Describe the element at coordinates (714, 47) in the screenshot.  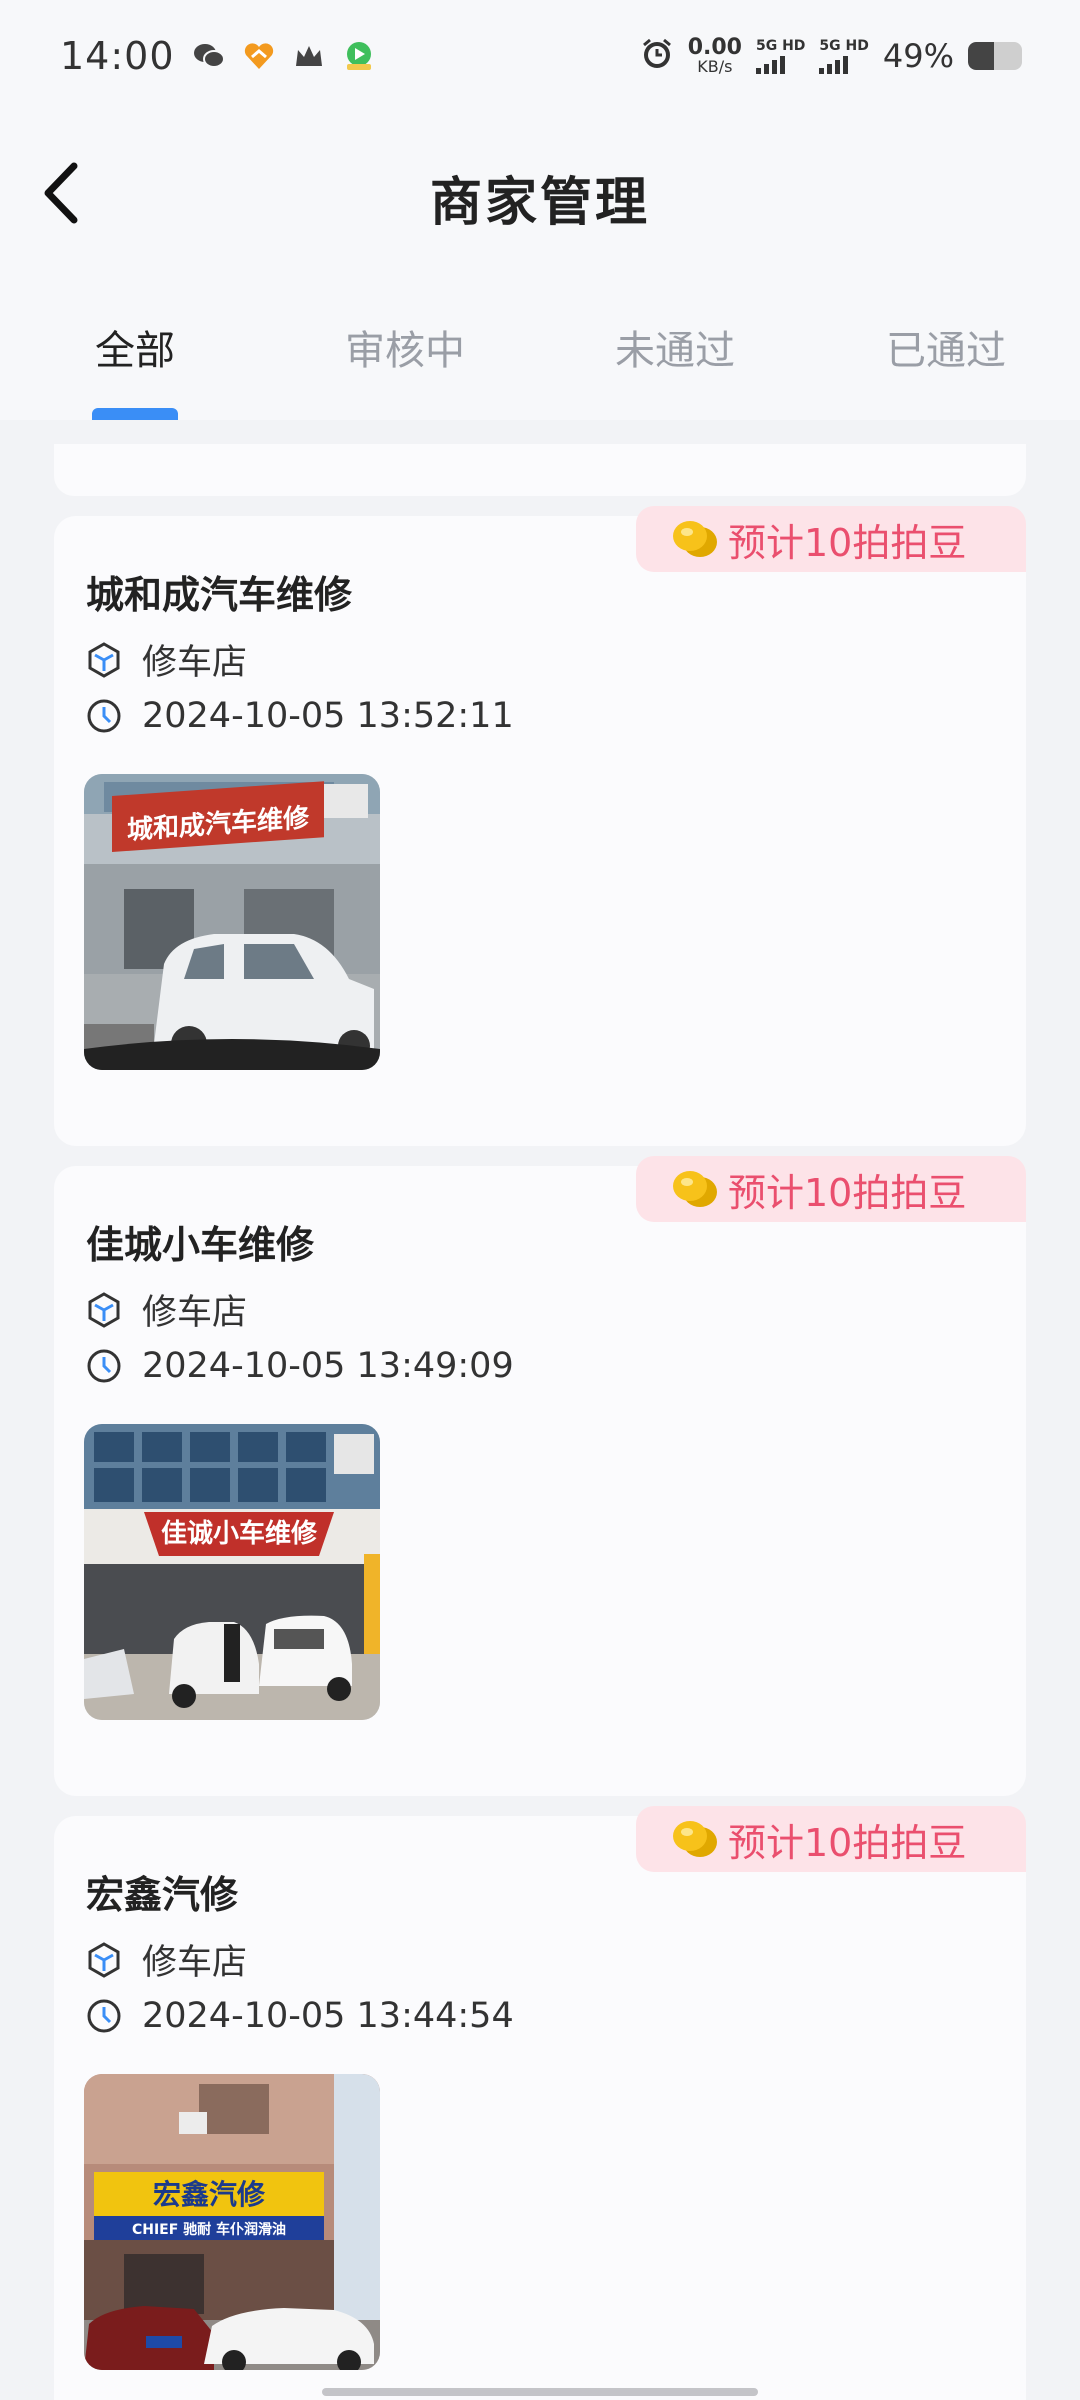
I see `net-speed-value: 0.00` at that location.